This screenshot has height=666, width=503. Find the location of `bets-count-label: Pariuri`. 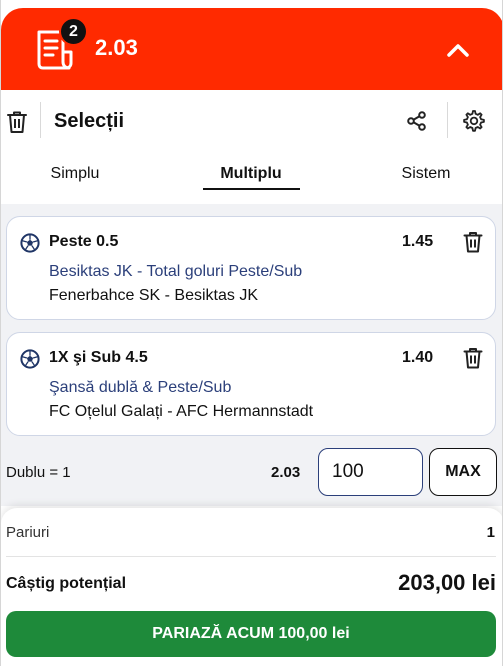

bets-count-label: Pariuri is located at coordinates (28, 532).